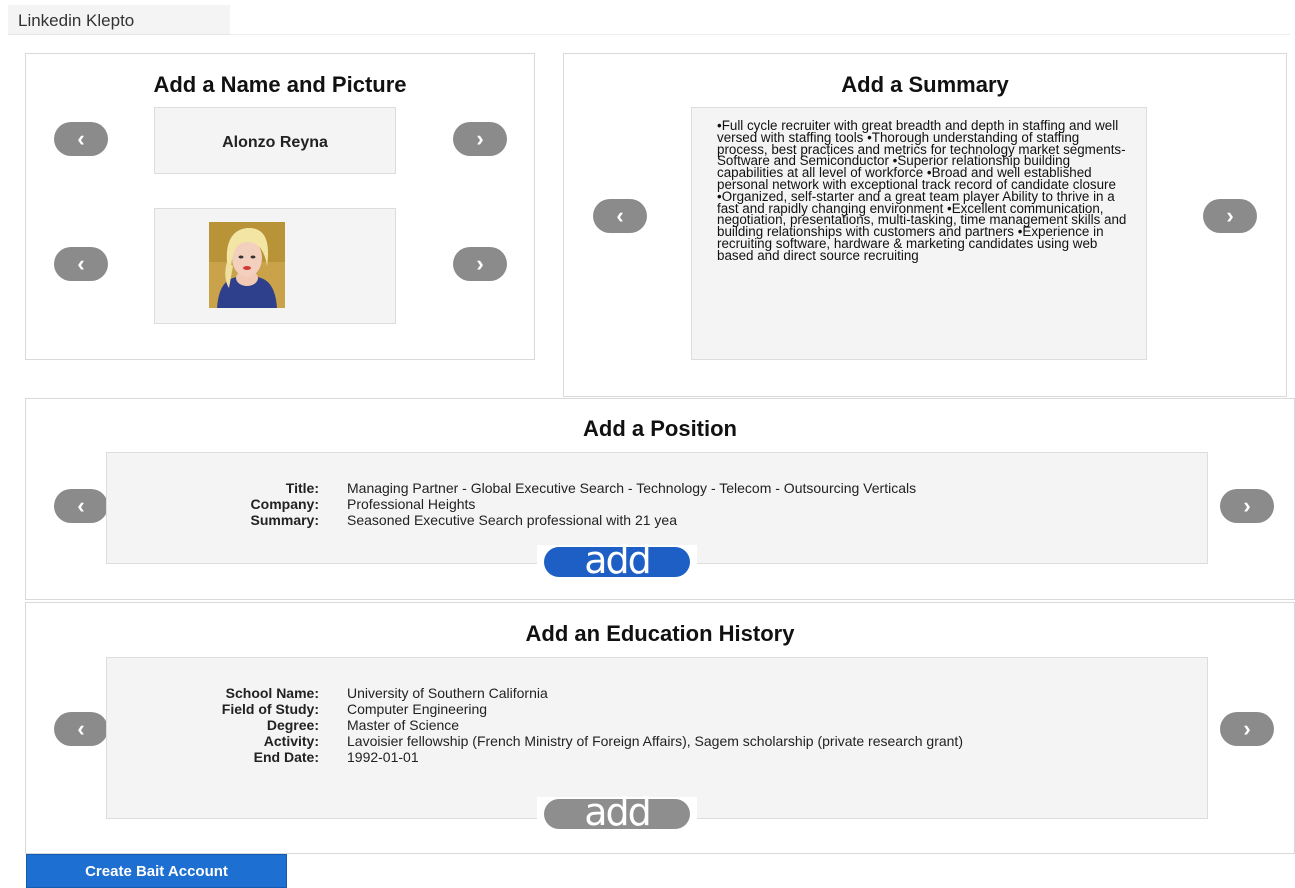 This screenshot has height=888, width=1295. What do you see at coordinates (411, 504) in the screenshot?
I see `field-value: Professional Heights` at bounding box center [411, 504].